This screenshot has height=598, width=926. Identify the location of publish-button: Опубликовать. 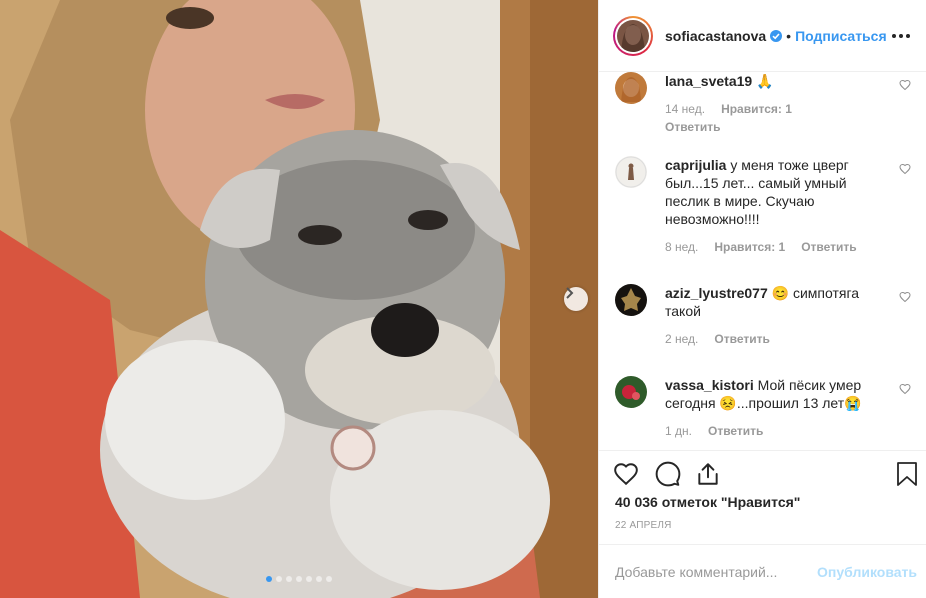
(867, 572).